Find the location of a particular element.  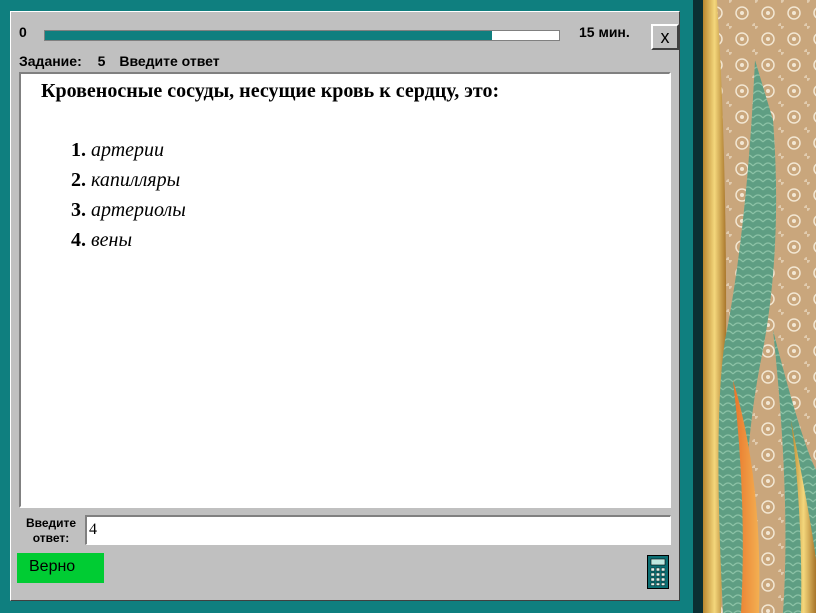

option-number: 2. is located at coordinates (78, 180).